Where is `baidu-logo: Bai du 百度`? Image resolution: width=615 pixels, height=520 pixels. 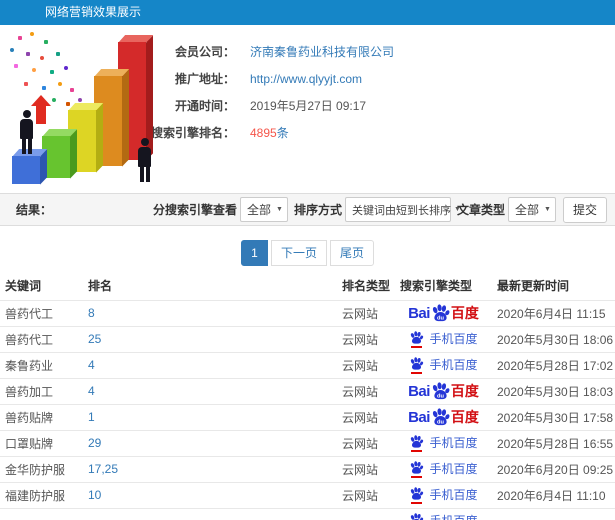 baidu-logo: Bai du 百度 is located at coordinates (443, 391).